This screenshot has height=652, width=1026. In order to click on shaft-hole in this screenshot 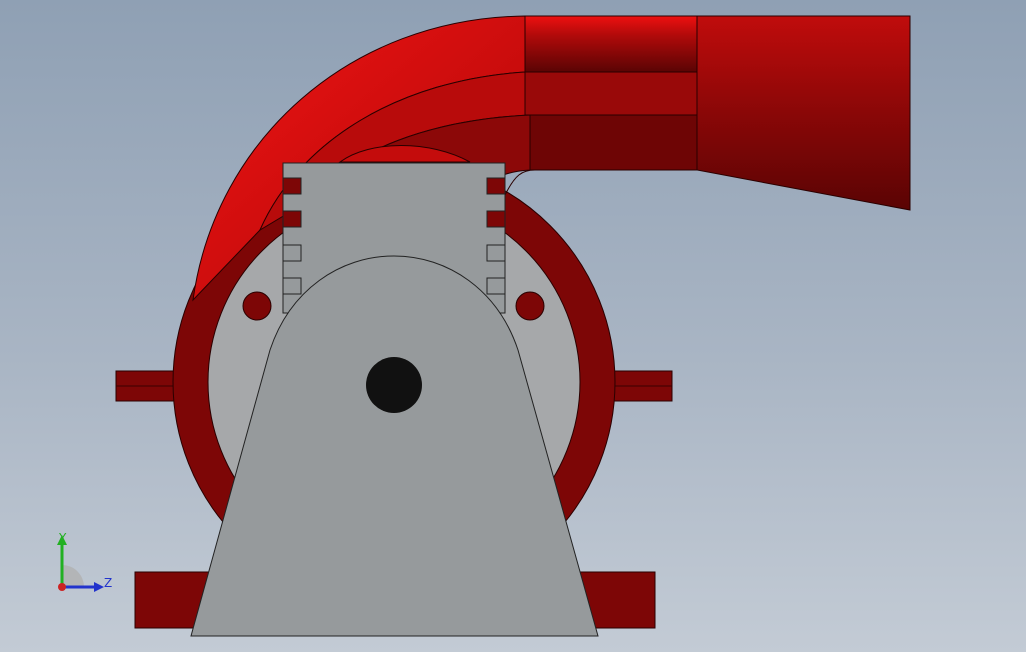, I will do `click(394, 385)`.